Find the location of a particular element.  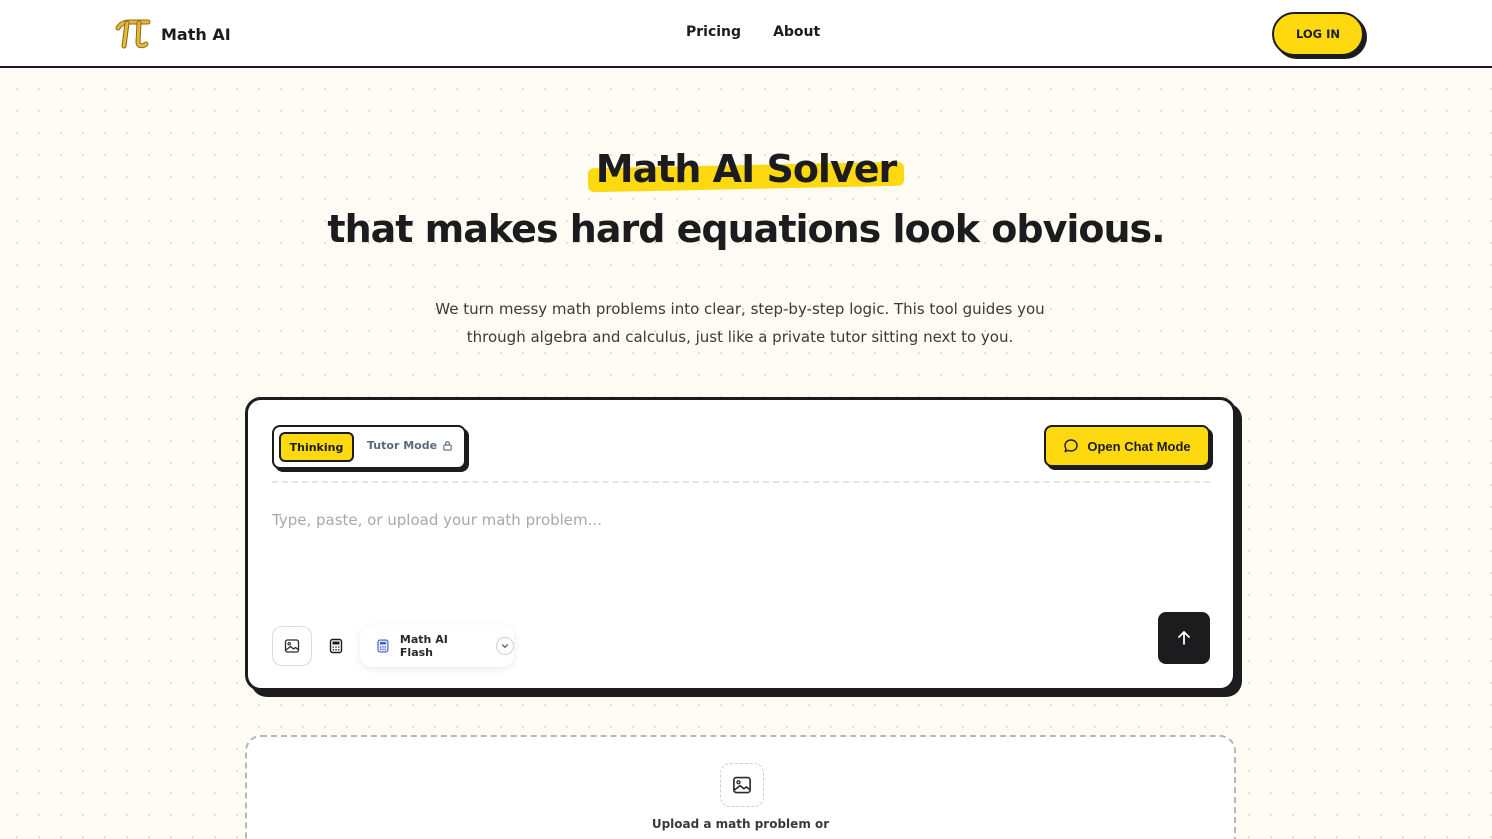

calculator-button is located at coordinates (336, 646).